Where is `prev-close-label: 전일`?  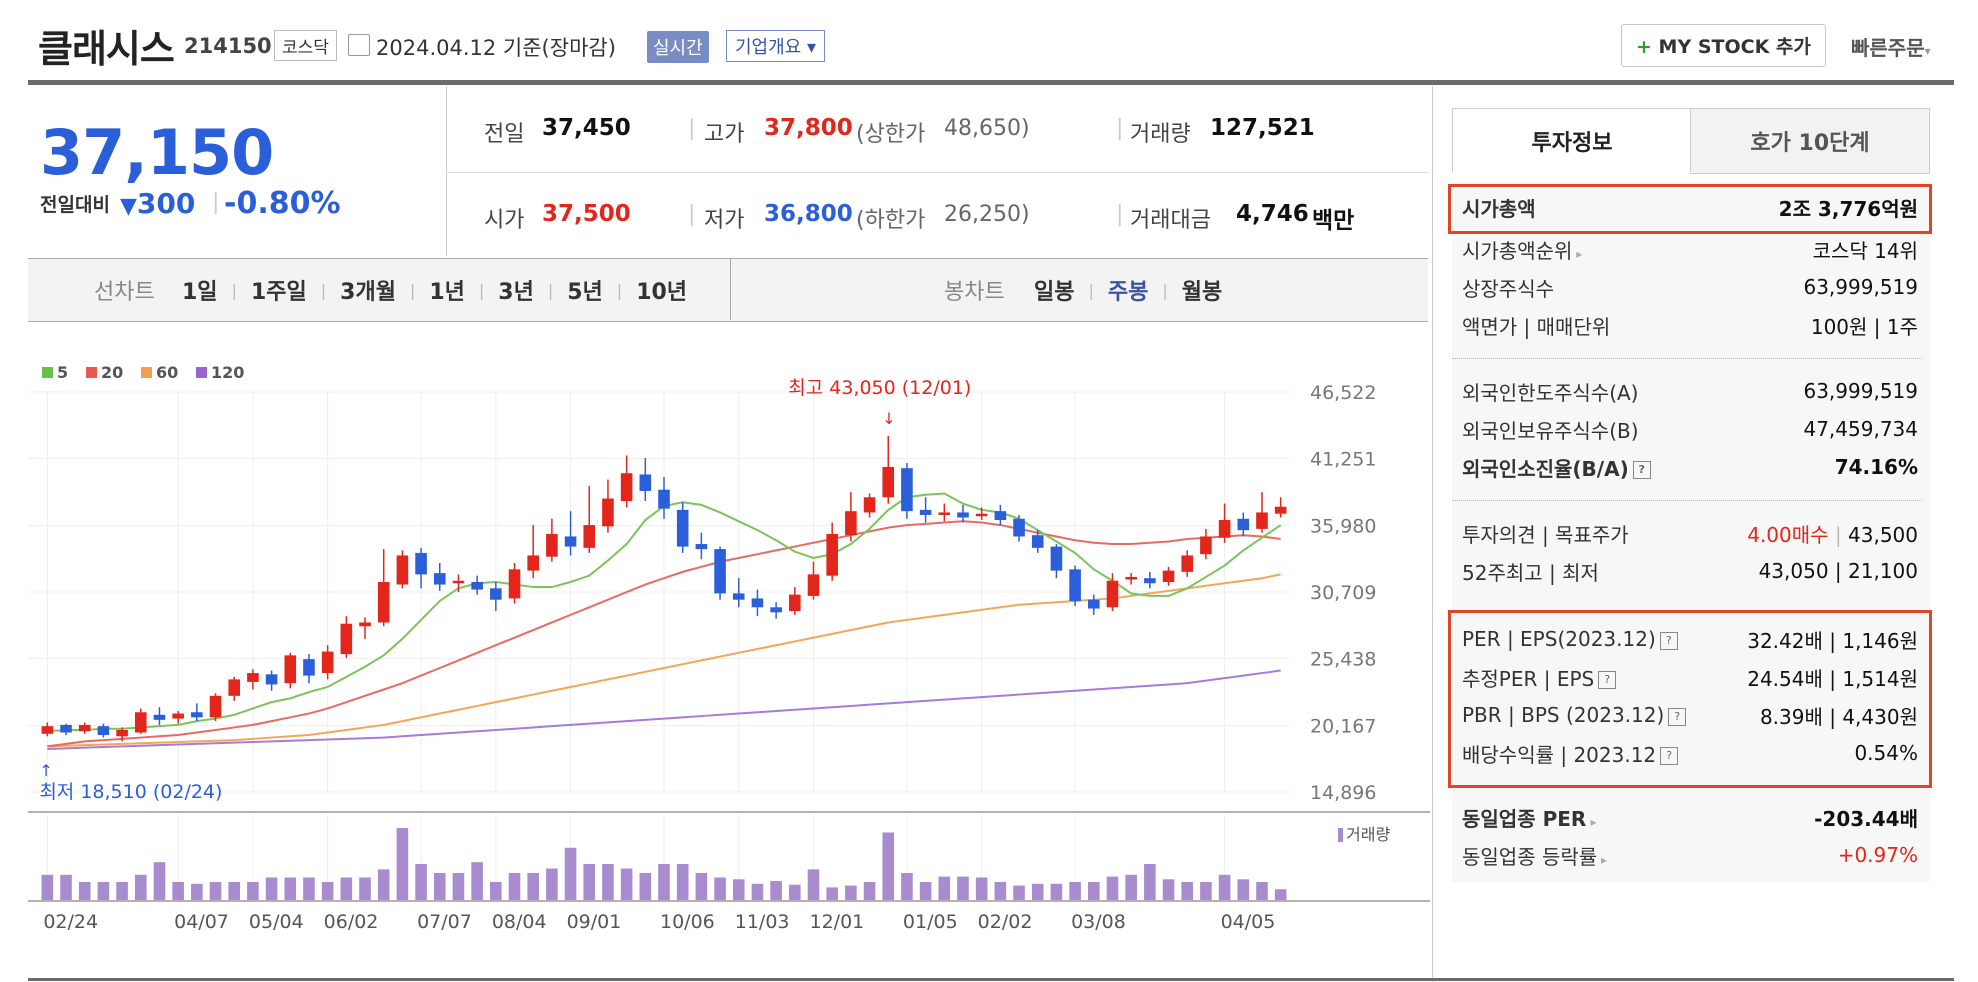
prev-close-label: 전일 is located at coordinates (504, 134).